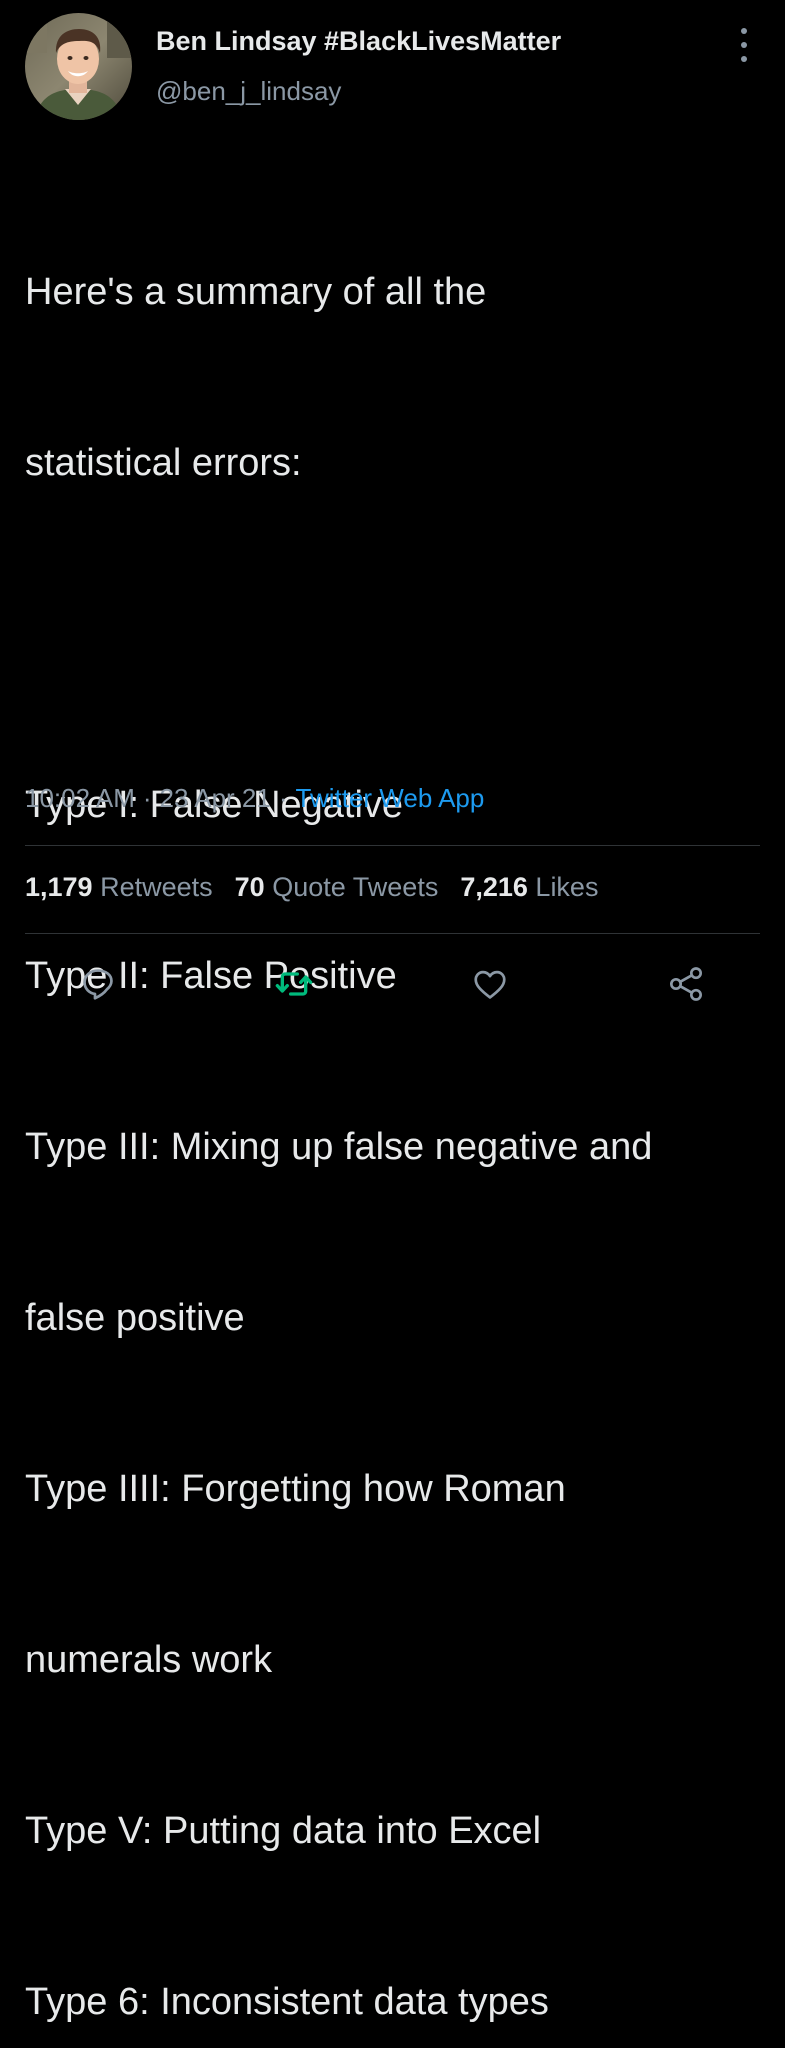 The image size is (785, 2048). What do you see at coordinates (135, 1318) in the screenshot?
I see `tweet-line: false positive` at bounding box center [135, 1318].